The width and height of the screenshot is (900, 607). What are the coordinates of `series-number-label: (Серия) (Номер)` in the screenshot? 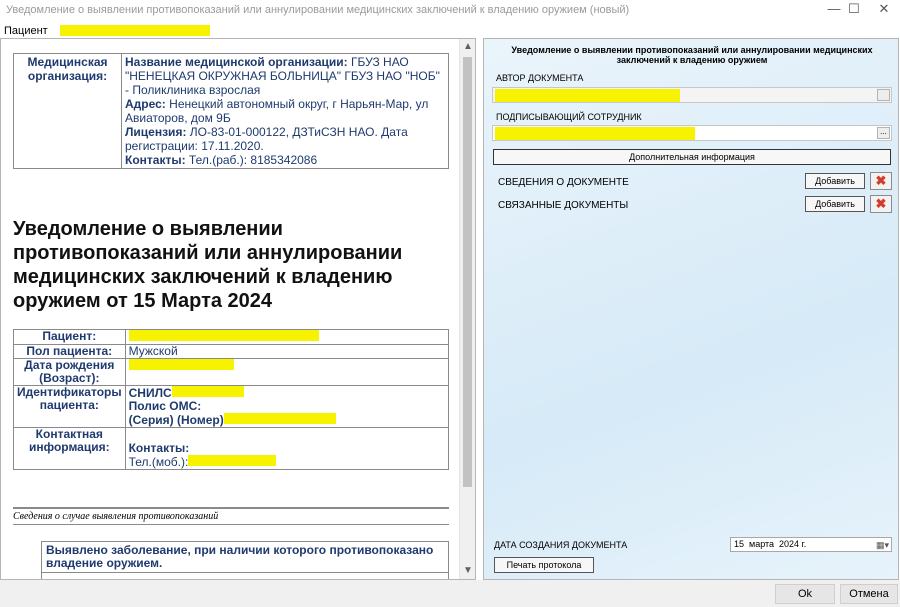 It's located at (176, 420).